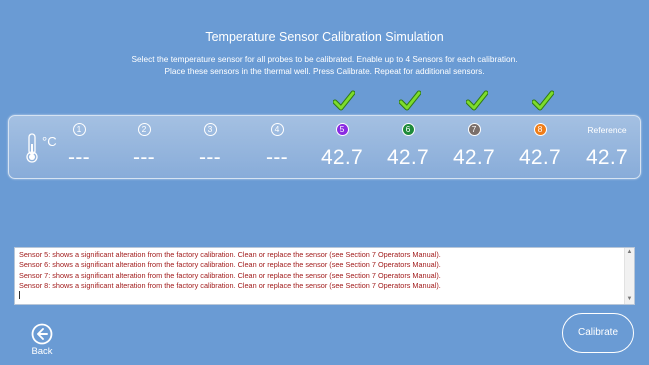 This screenshot has width=649, height=365. I want to click on sensor-7-number: 7, so click(474, 129).